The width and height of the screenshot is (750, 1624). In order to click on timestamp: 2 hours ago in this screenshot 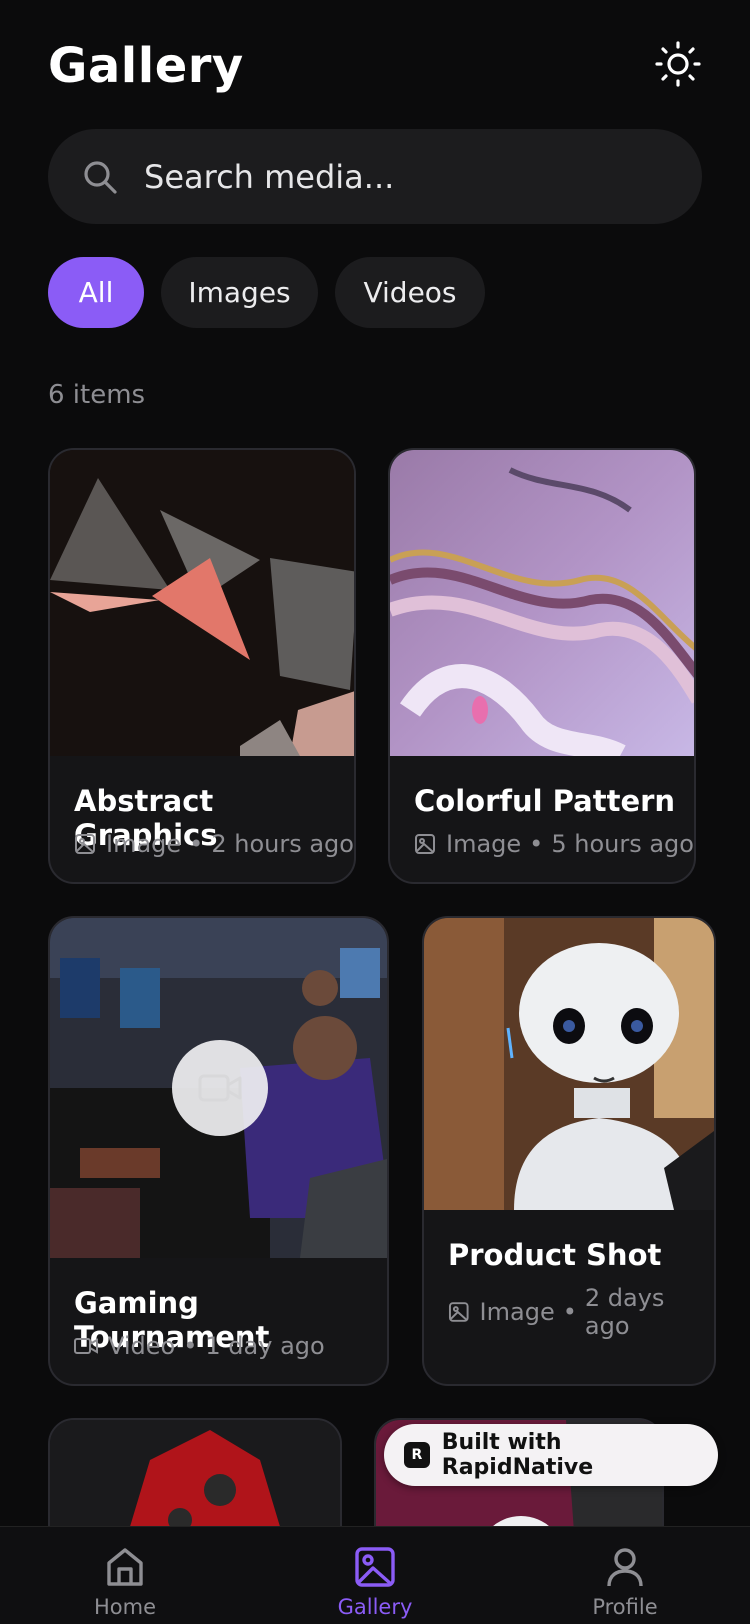, I will do `click(282, 844)`.